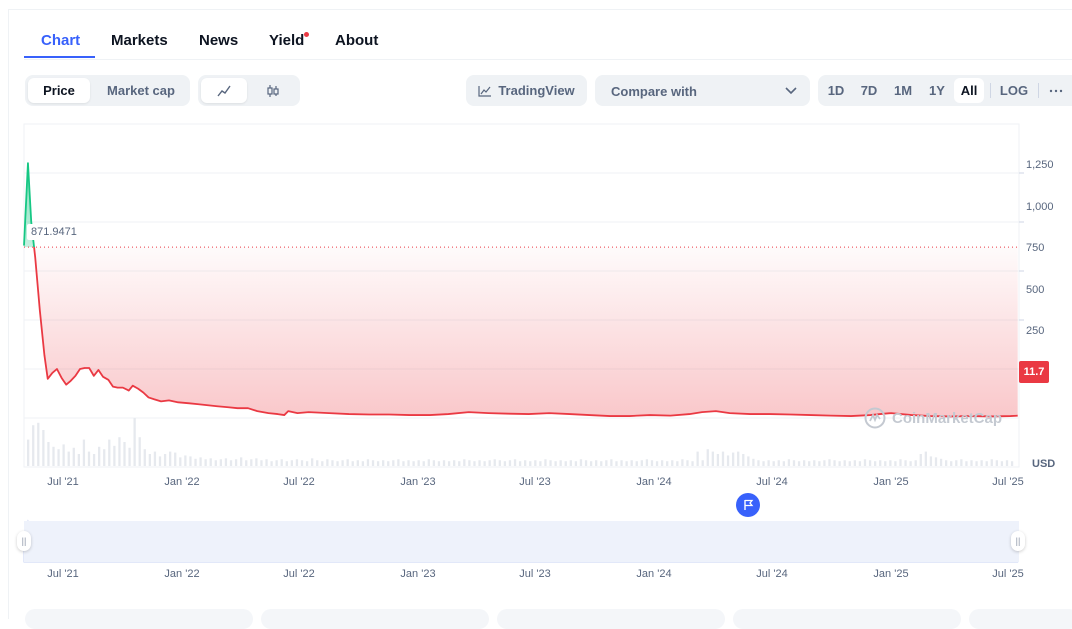 This screenshot has height=629, width=1072. I want to click on range-navigator, so click(521, 541).